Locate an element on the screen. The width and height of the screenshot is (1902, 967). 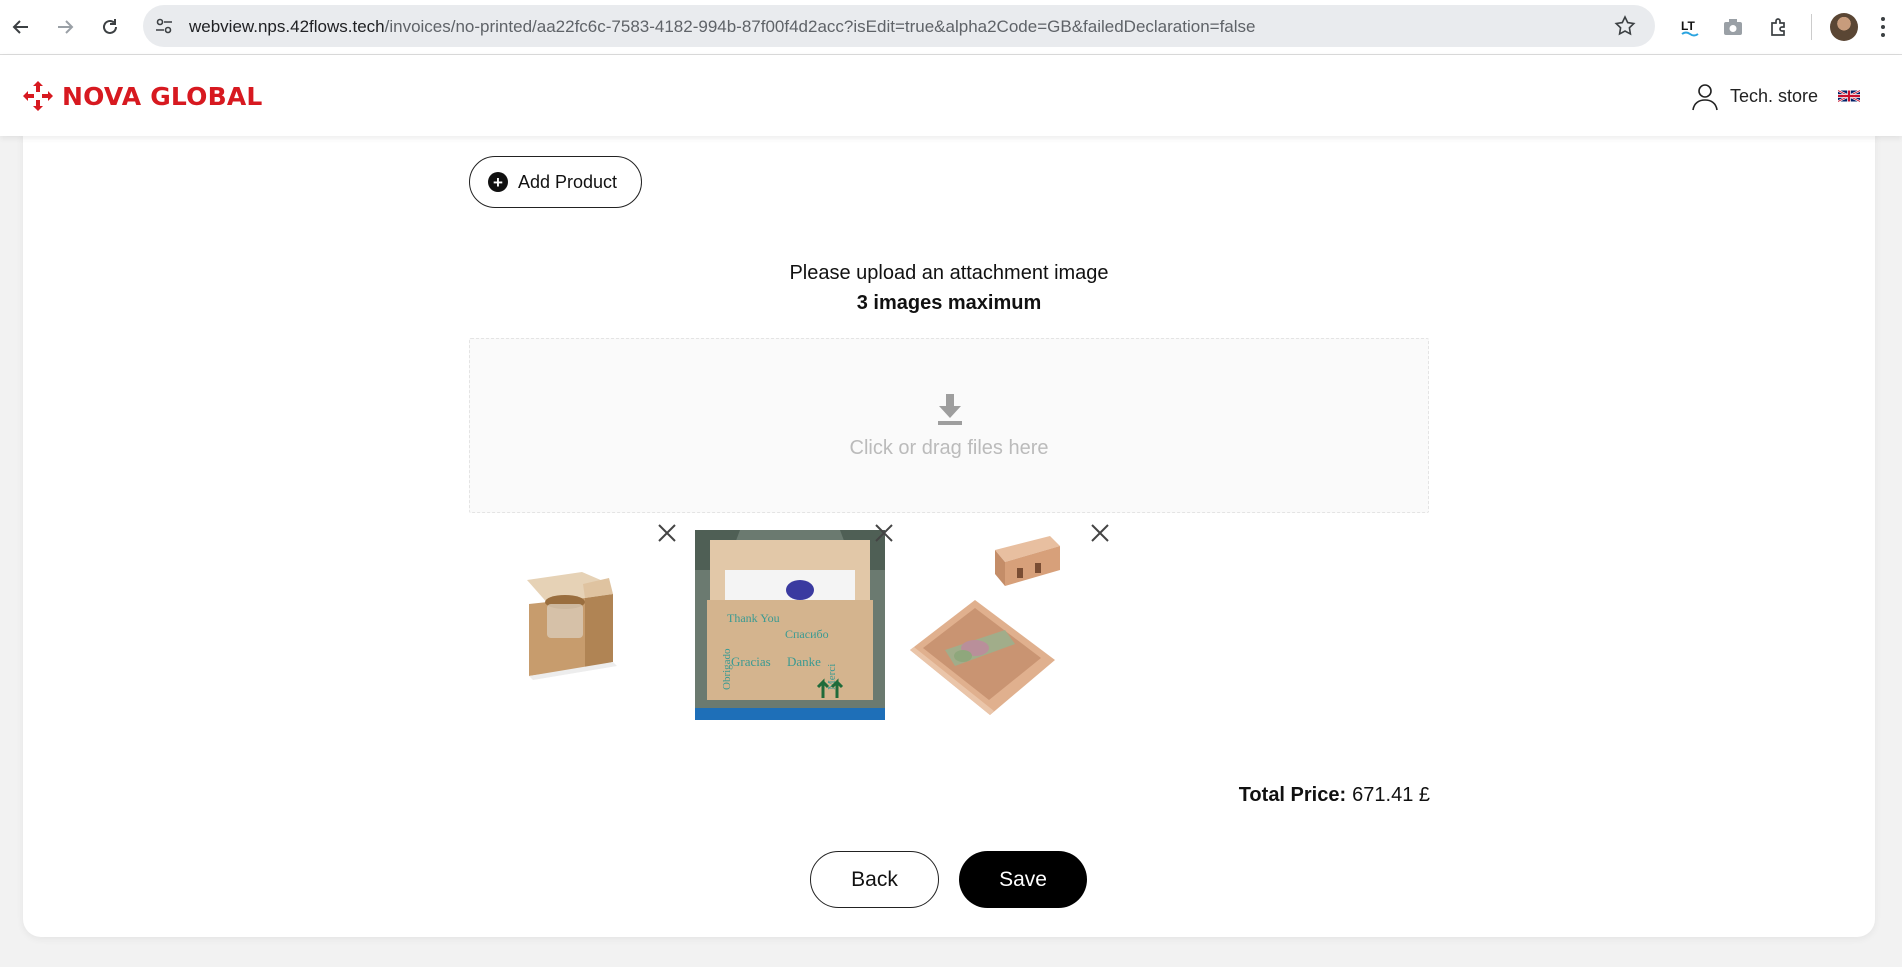
logo-text: NOVA GLOBAL is located at coordinates (162, 96).